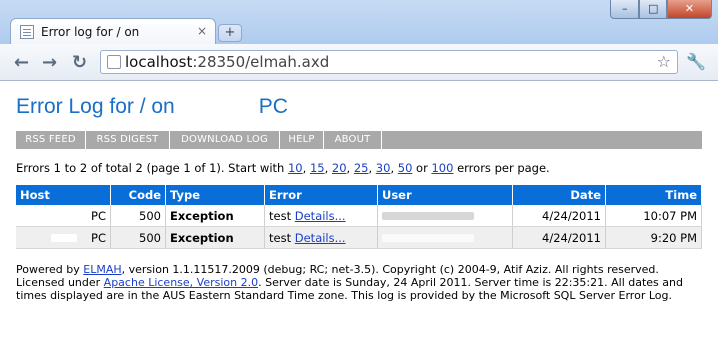  I want to click on column-error: Error, so click(321, 195).